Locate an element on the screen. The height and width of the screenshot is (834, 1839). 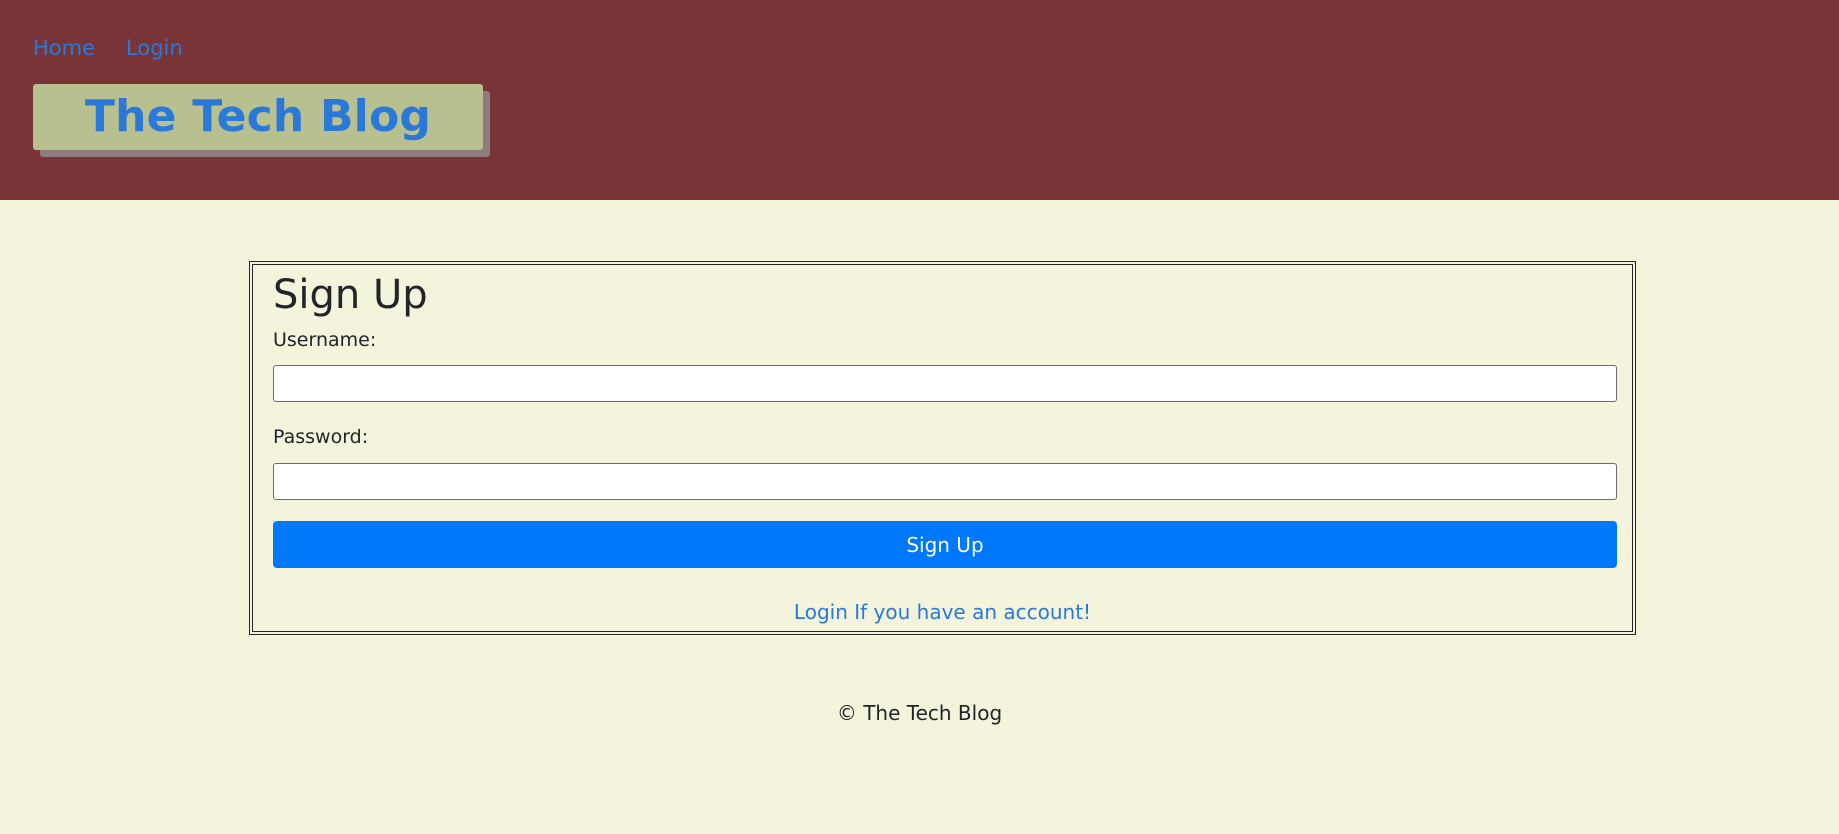
footer-copyright: © The Tech Blog is located at coordinates (919, 713).